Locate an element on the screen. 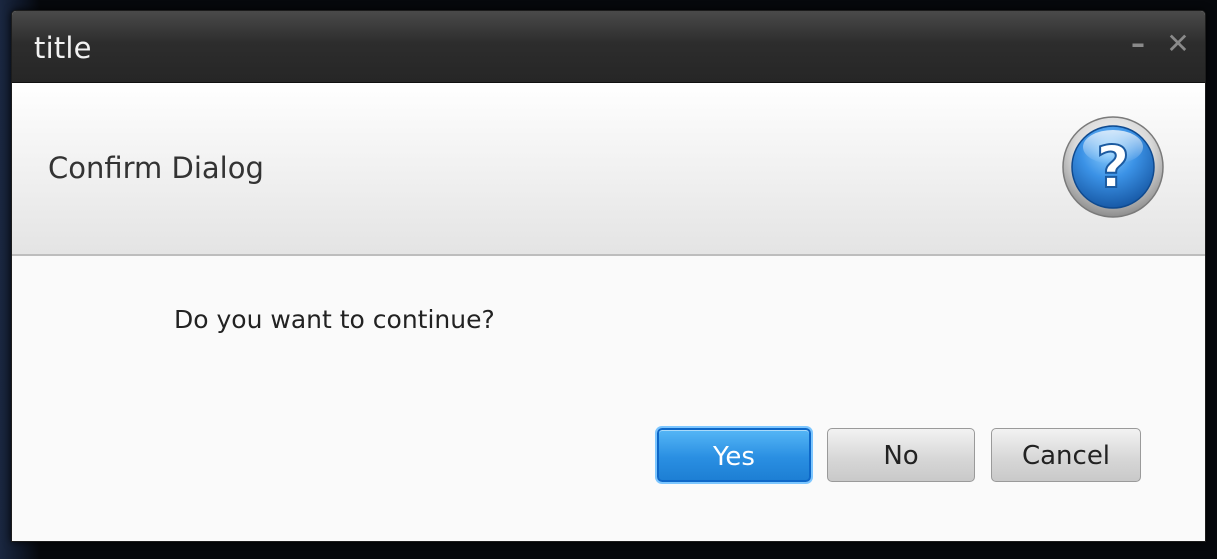 The image size is (1217, 559). question-icon: ? is located at coordinates (1113, 167).